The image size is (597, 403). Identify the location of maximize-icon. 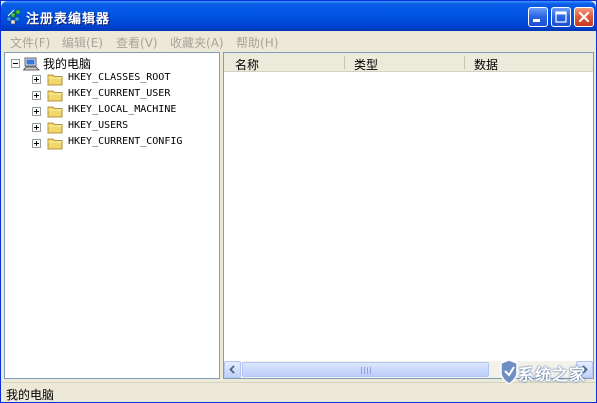
(561, 17).